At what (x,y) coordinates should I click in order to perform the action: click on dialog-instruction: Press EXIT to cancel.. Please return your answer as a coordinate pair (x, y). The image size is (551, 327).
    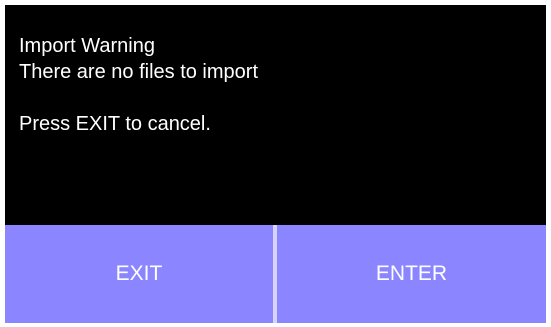
    Looking at the image, I should click on (115, 124).